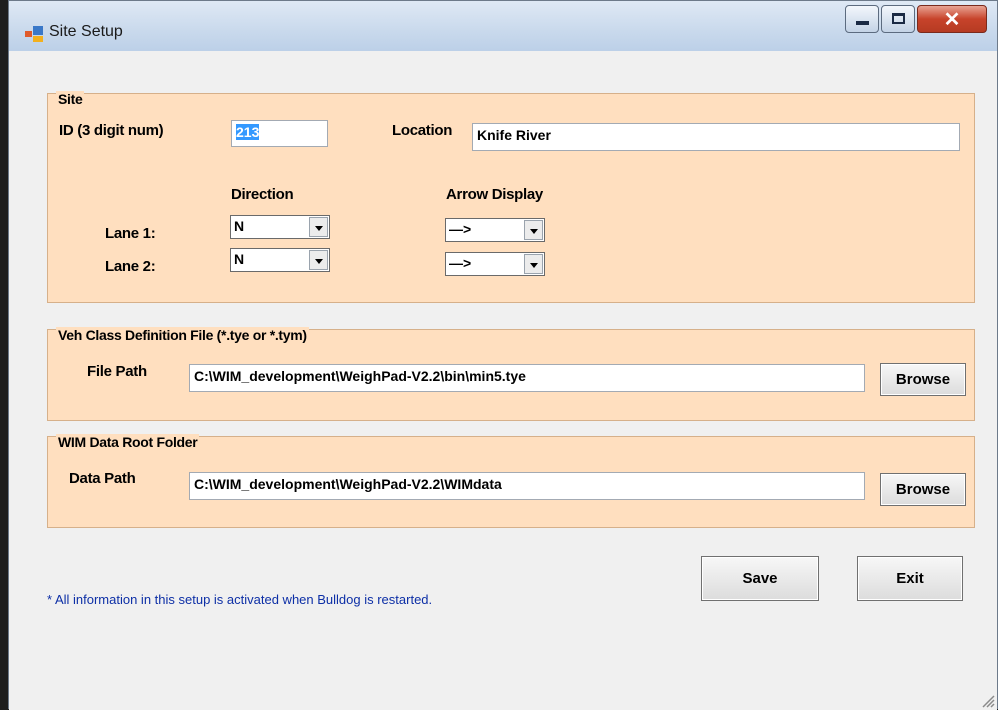  I want to click on maximize-button, so click(898, 19).